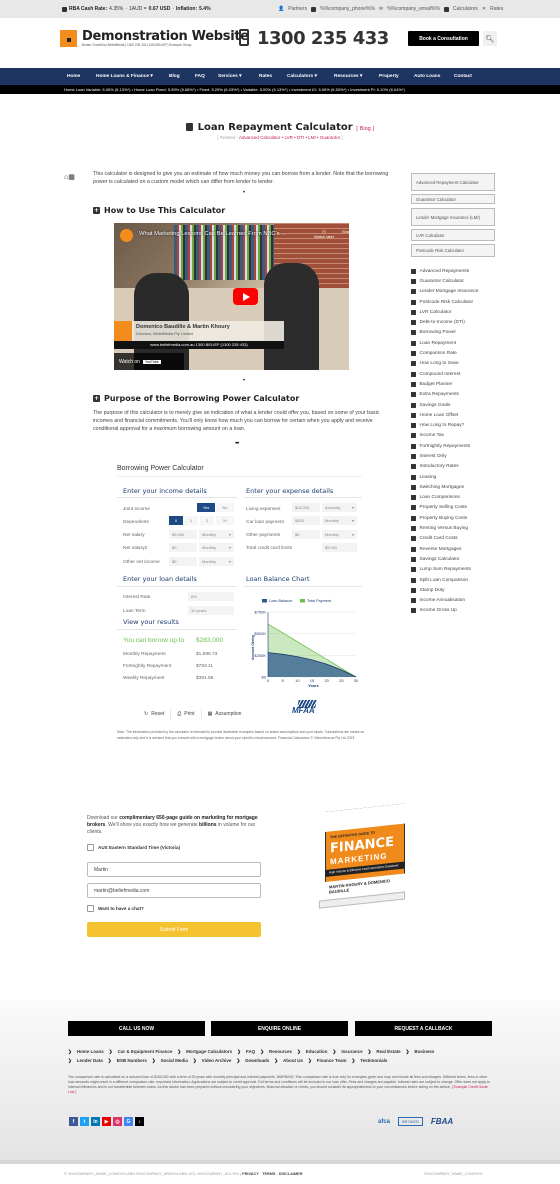 This screenshot has width=560, height=1184. Describe the element at coordinates (465, 9) in the screenshot. I see `topbar-link-calculators: Calculators` at that location.